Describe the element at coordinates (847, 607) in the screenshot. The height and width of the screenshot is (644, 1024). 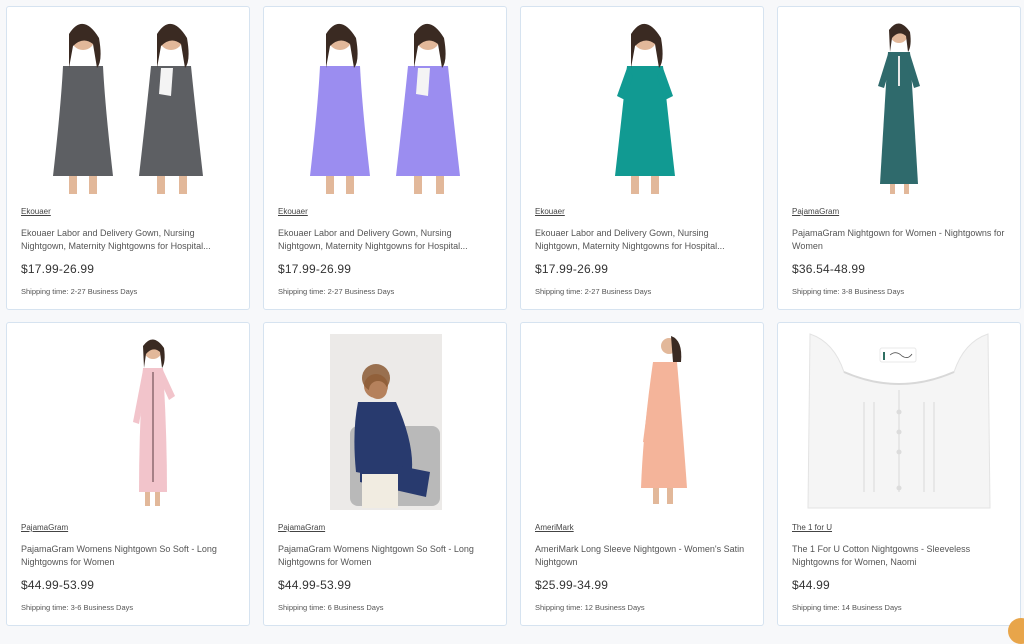
I see `shipping-time: Shipping time: 14 Business Days` at that location.